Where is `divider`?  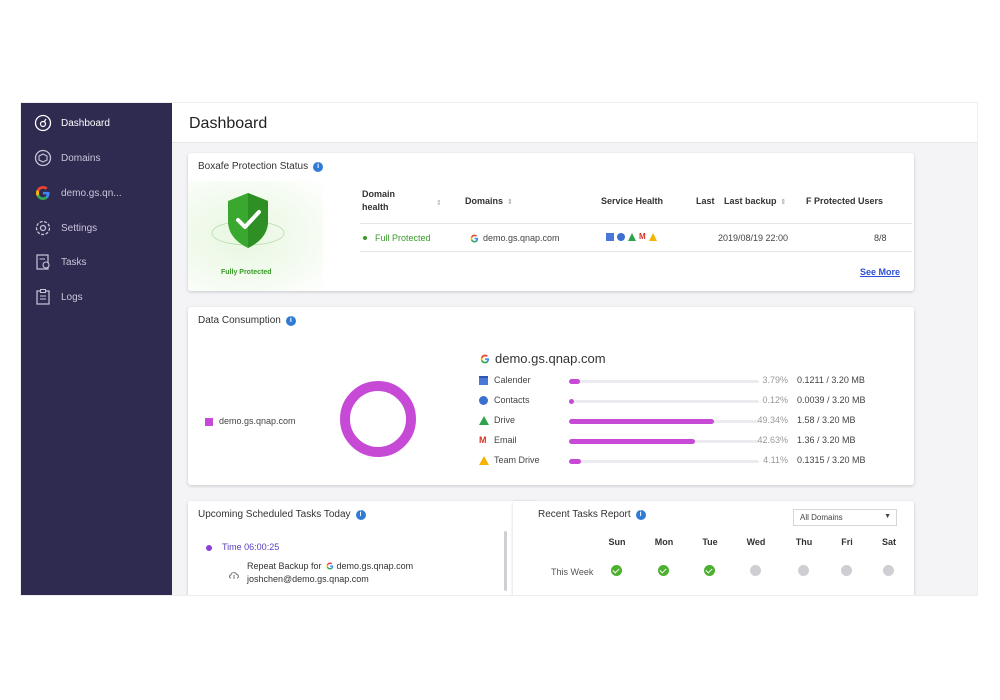 divider is located at coordinates (636, 223).